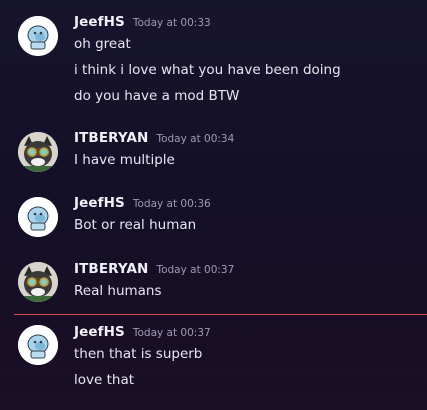 Image resolution: width=427 pixels, height=410 pixels. I want to click on timestamp: Today at 00:36, so click(171, 204).